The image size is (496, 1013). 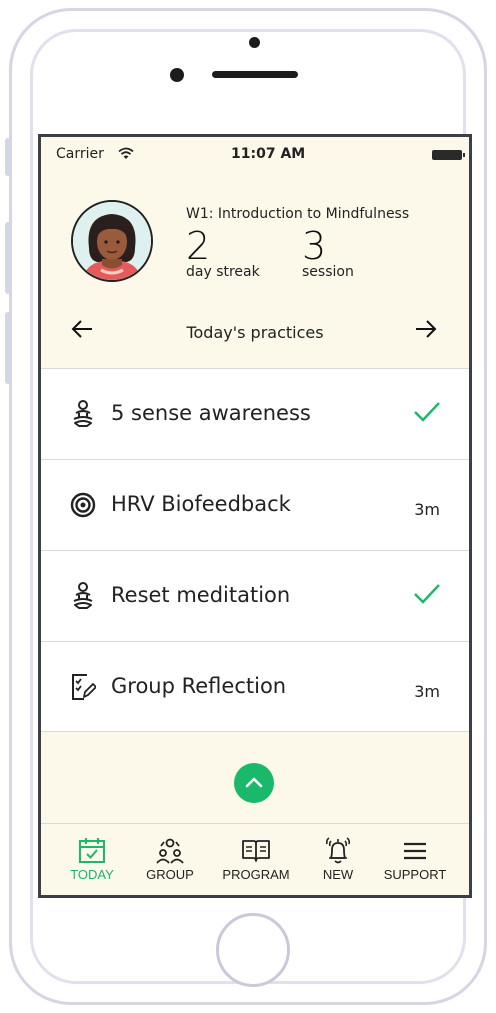 I want to click on wifi-icon, so click(x=126, y=153).